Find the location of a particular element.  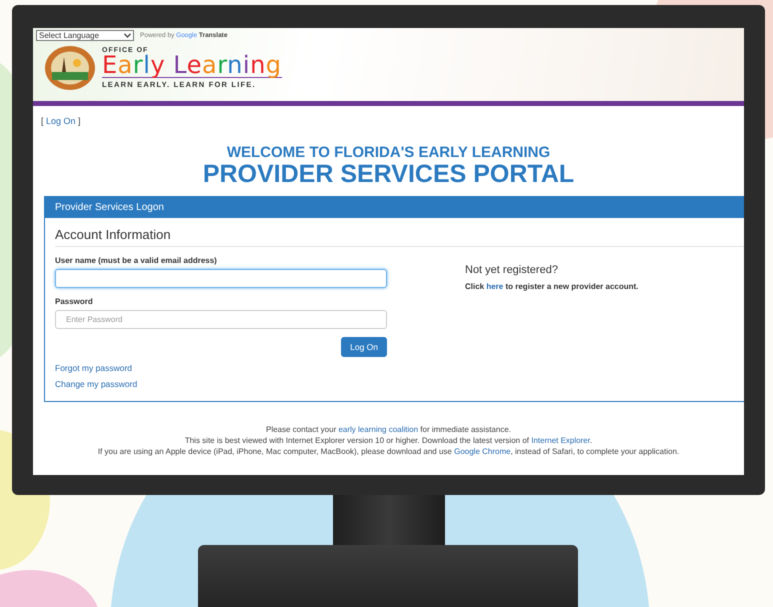

register-heading: Not yet registered? is located at coordinates (512, 270).